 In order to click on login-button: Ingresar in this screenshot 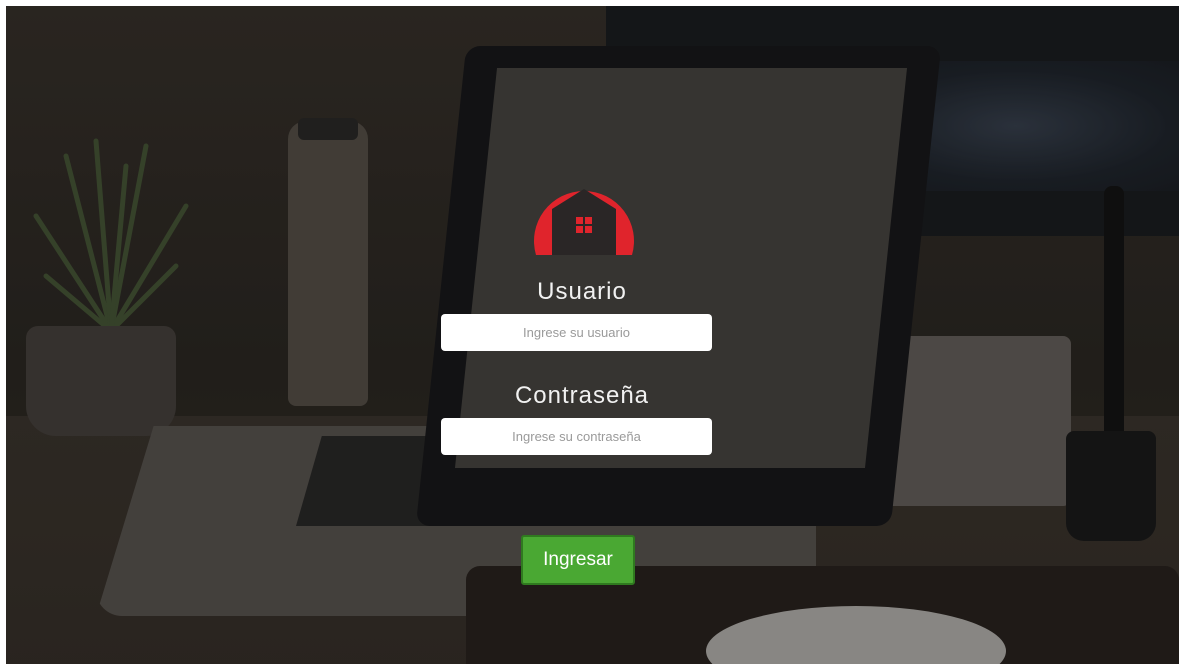, I will do `click(578, 560)`.